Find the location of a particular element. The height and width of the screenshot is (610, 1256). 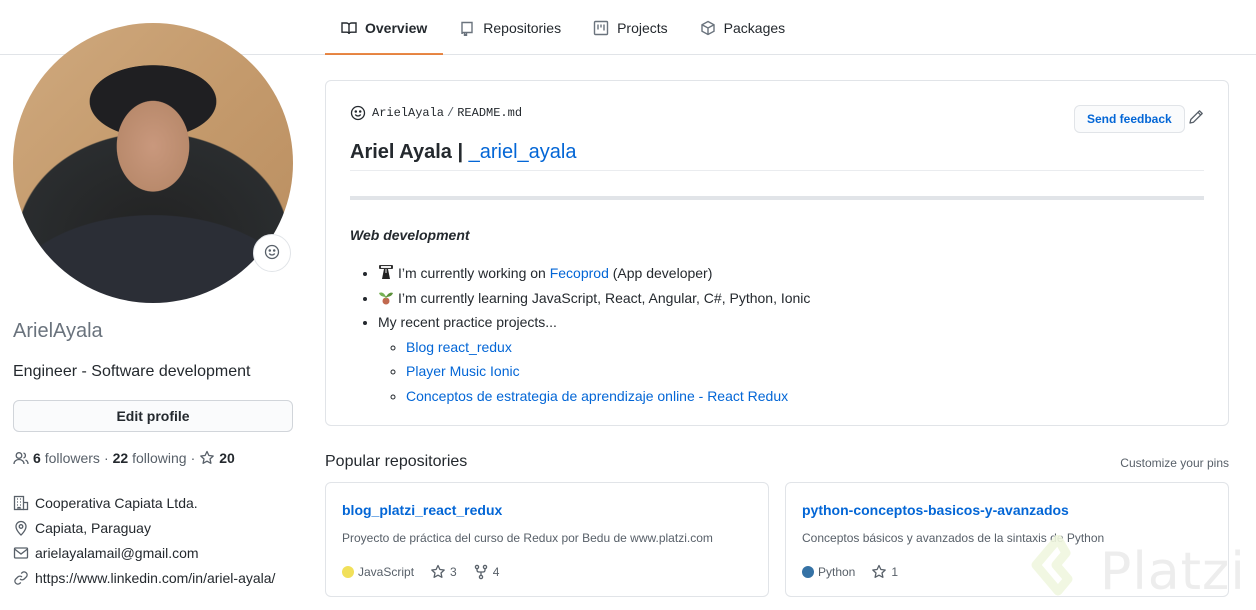

repo-language: JavaScript is located at coordinates (378, 572).